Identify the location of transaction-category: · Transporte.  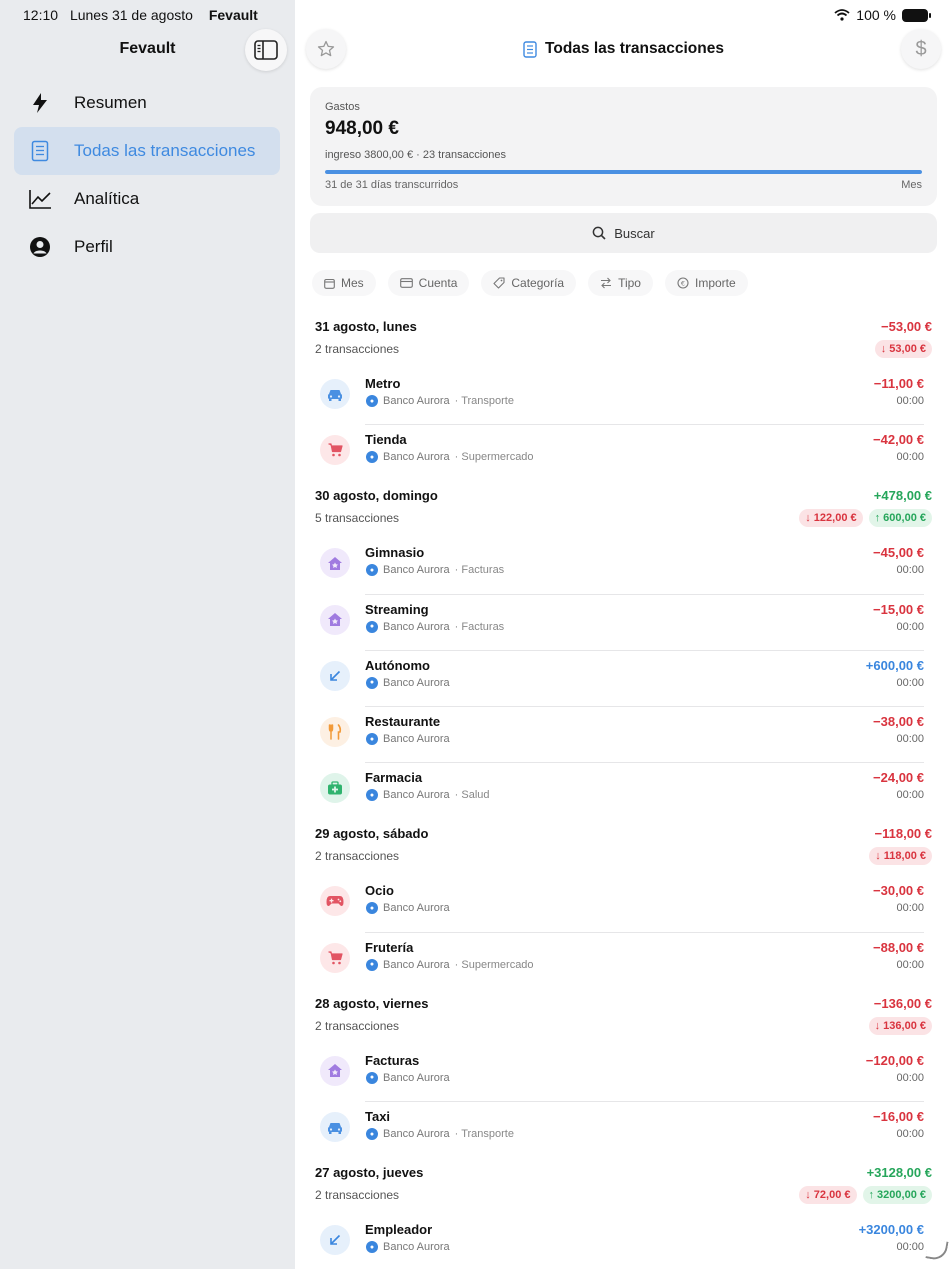
(484, 1134).